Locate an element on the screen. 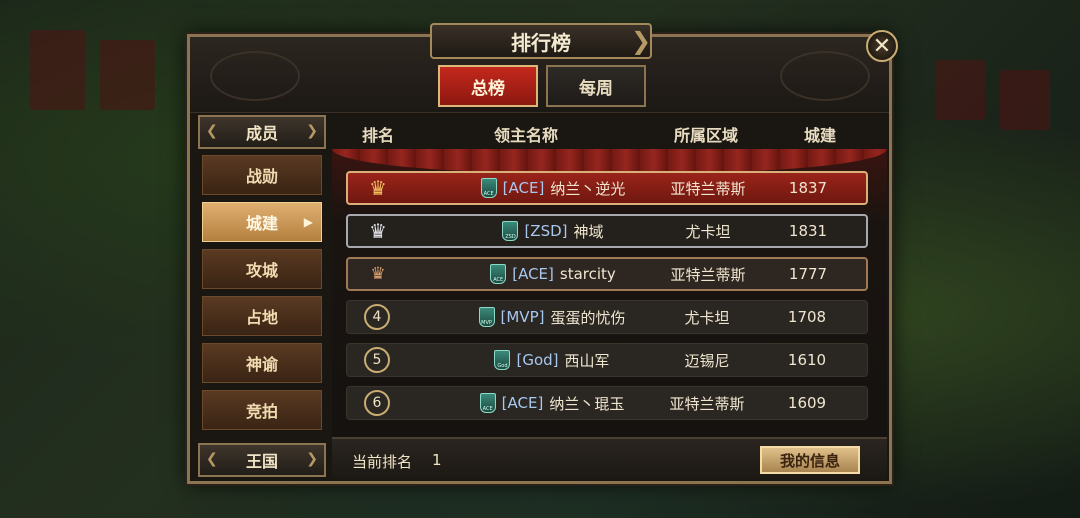  dialog-title-text: 排行榜 is located at coordinates (541, 42).